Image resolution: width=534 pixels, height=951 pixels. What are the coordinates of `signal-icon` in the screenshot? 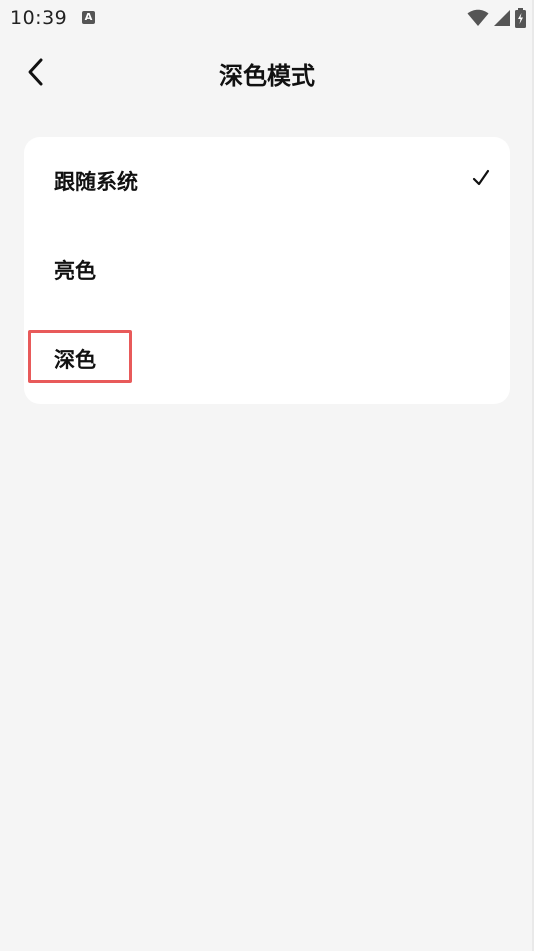 It's located at (502, 18).